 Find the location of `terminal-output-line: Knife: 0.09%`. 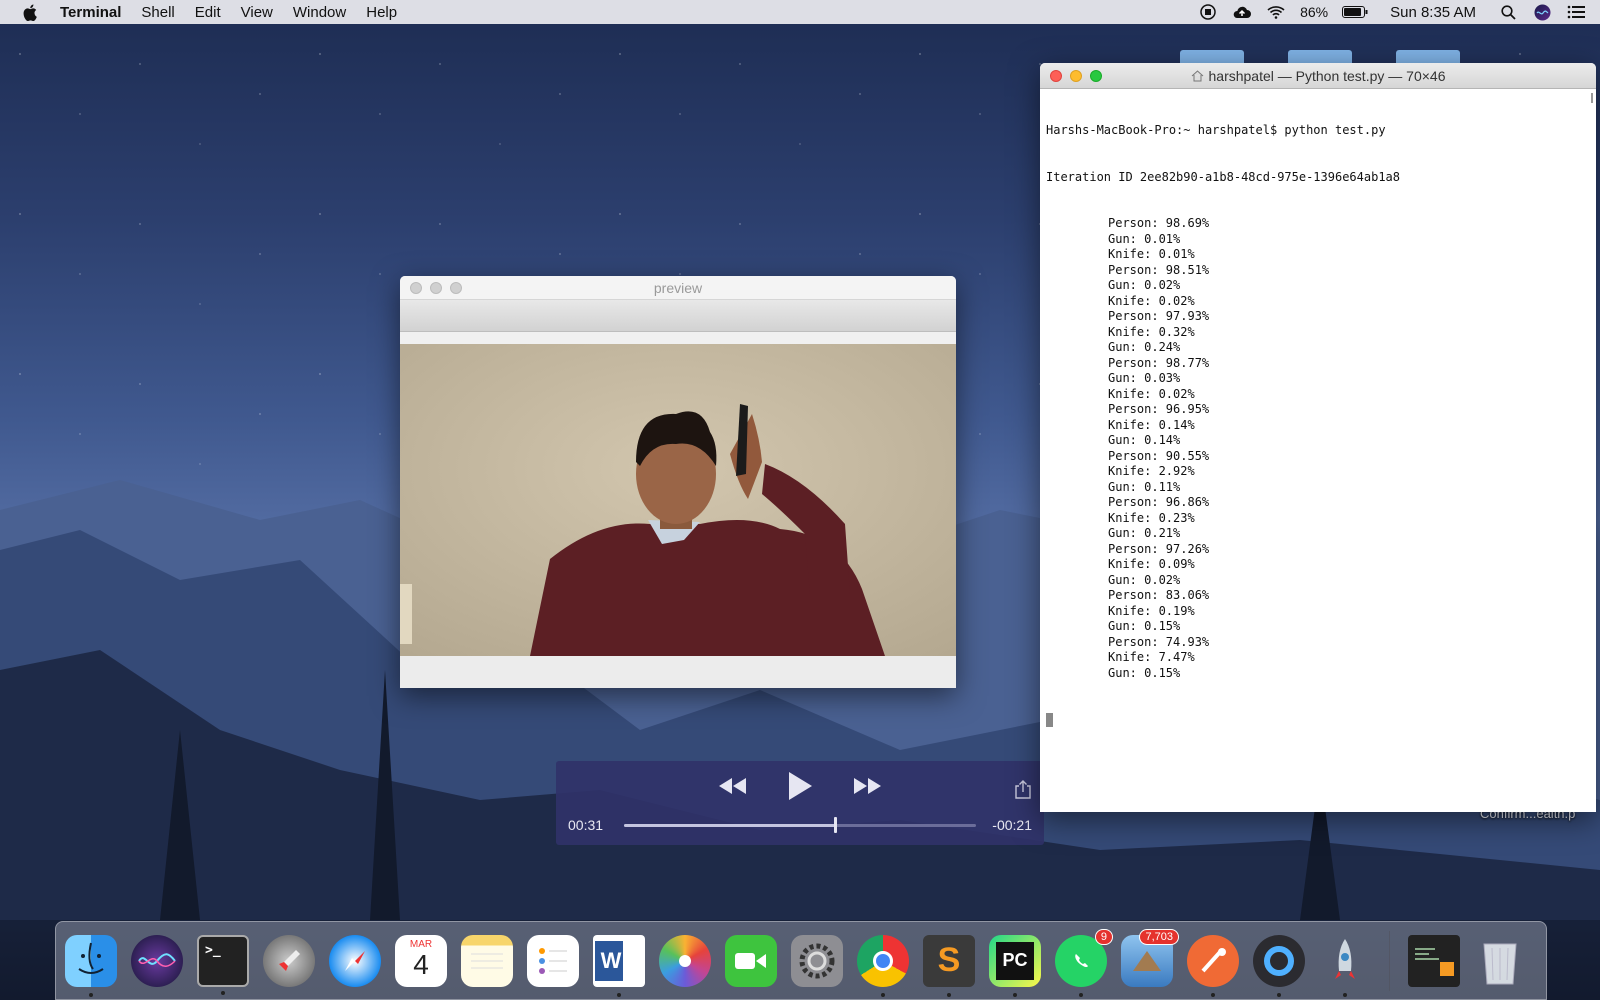

terminal-output-line: Knife: 0.09% is located at coordinates (1151, 564).